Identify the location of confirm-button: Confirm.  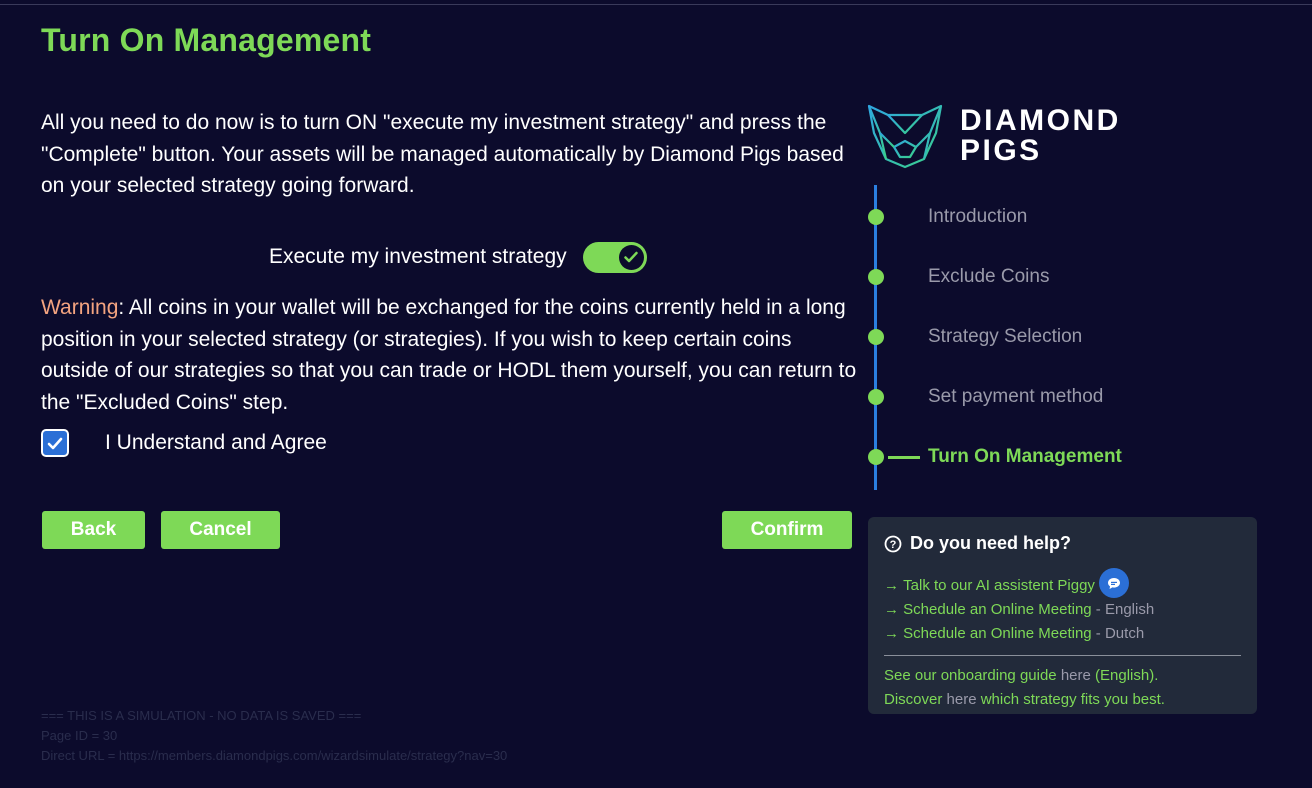
(787, 530).